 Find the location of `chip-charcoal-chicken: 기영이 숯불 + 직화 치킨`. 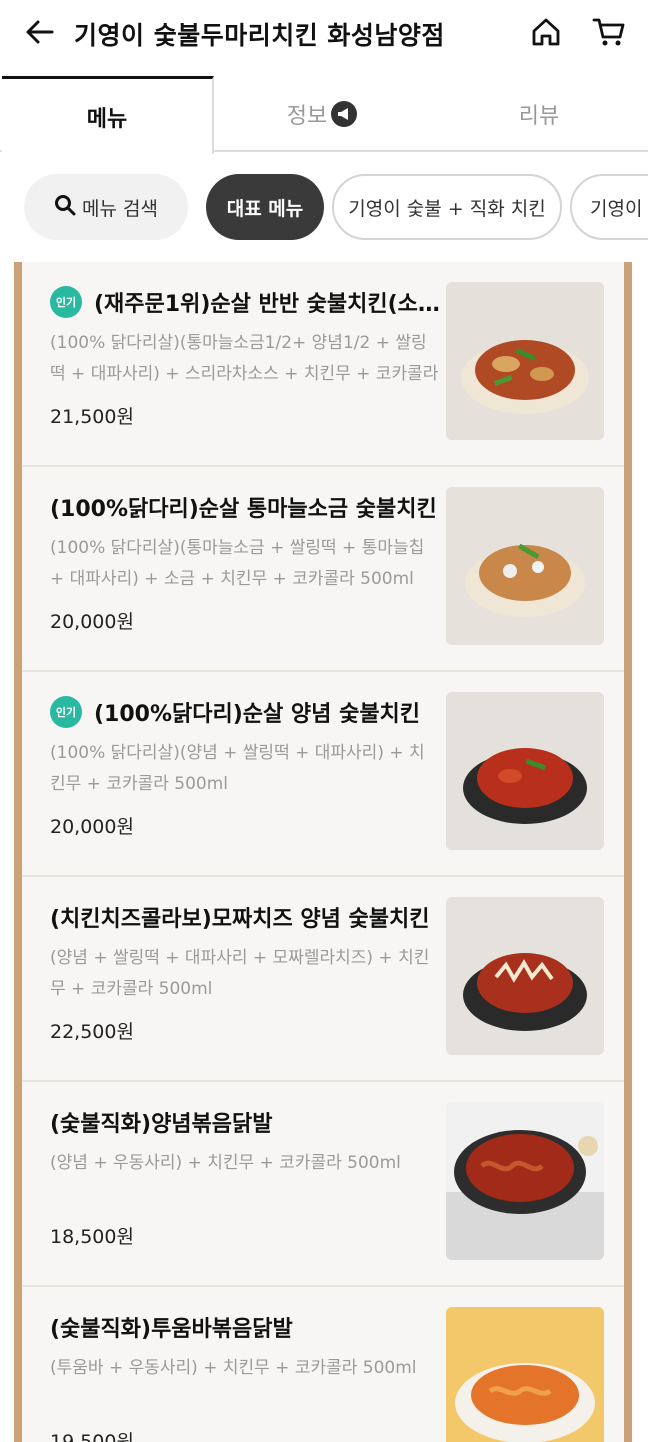

chip-charcoal-chicken: 기영이 숯불 + 직화 치킨 is located at coordinates (447, 207).